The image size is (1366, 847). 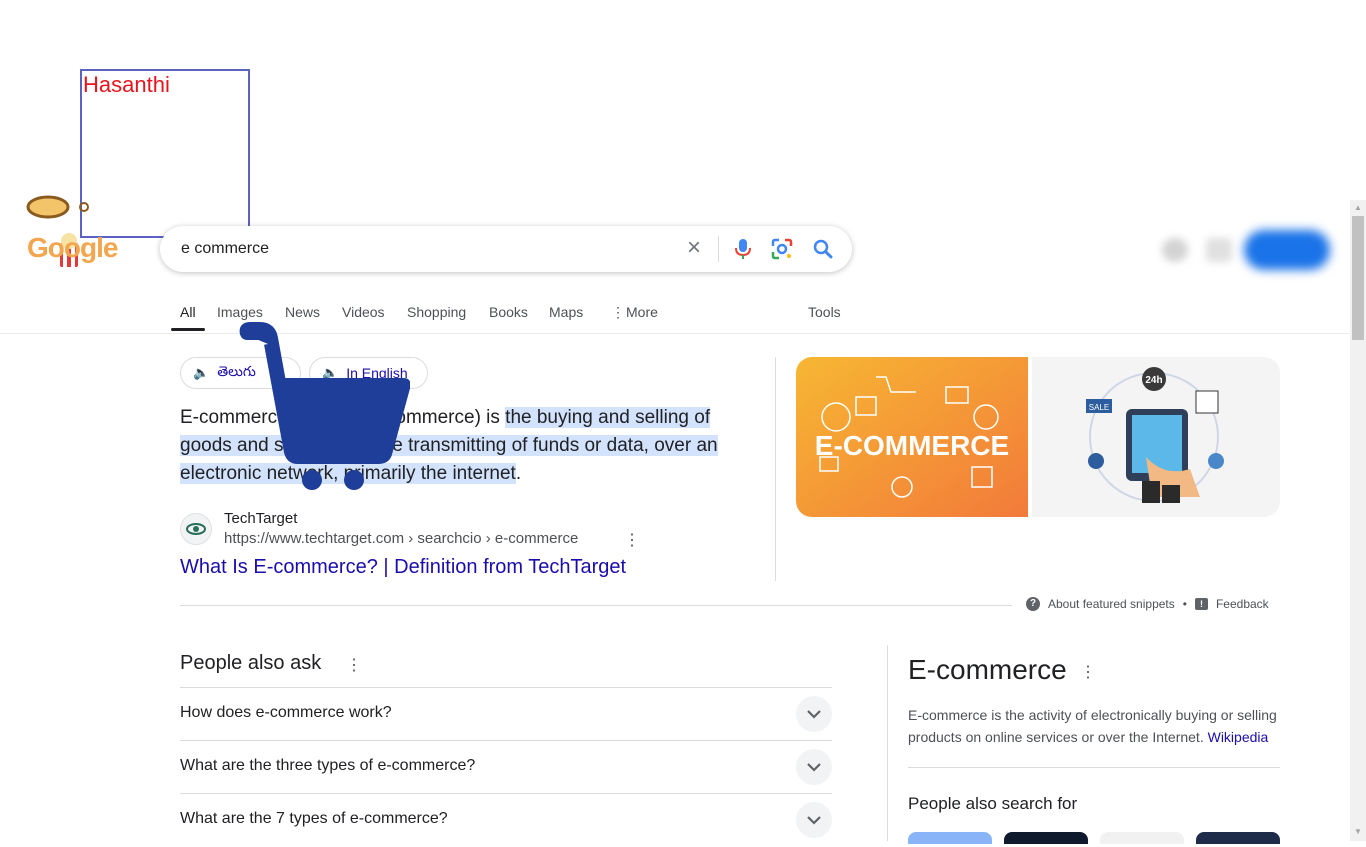 I want to click on search-input: e commerce, so click(x=225, y=249).